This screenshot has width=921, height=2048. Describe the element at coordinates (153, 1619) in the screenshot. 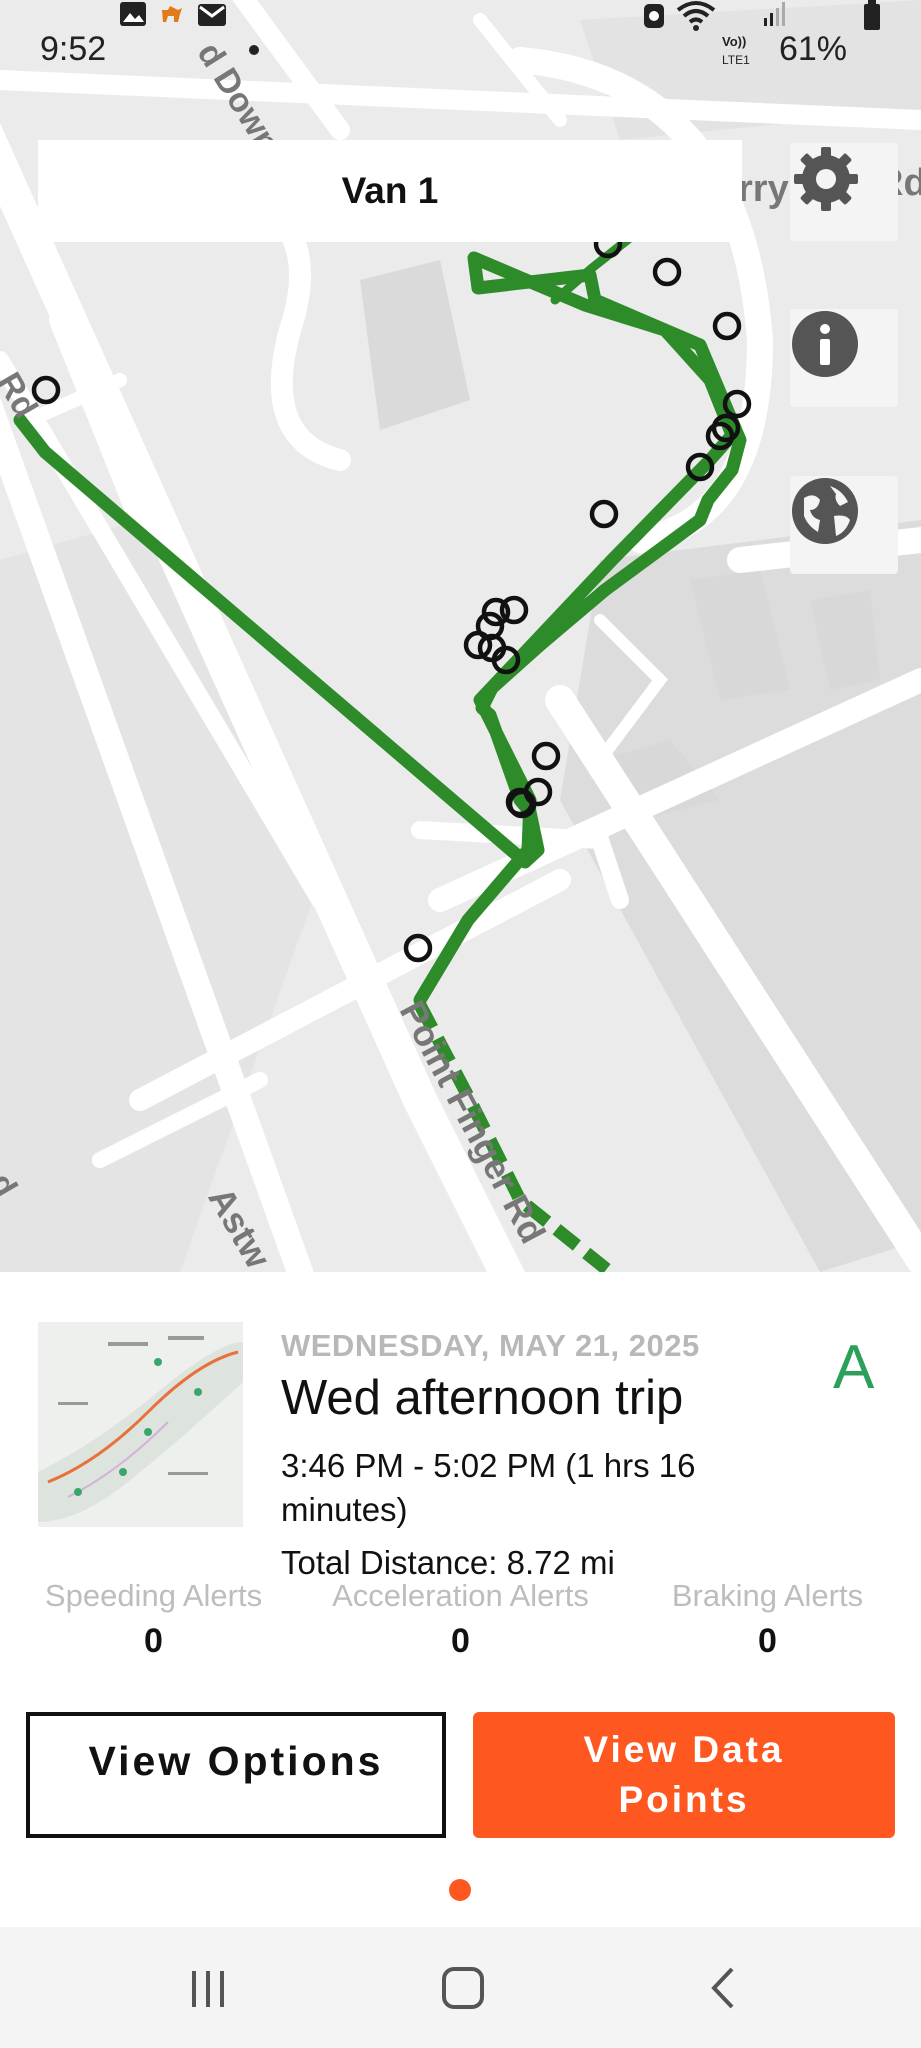

I see `speeding-alerts: Speeding Alerts 0` at that location.